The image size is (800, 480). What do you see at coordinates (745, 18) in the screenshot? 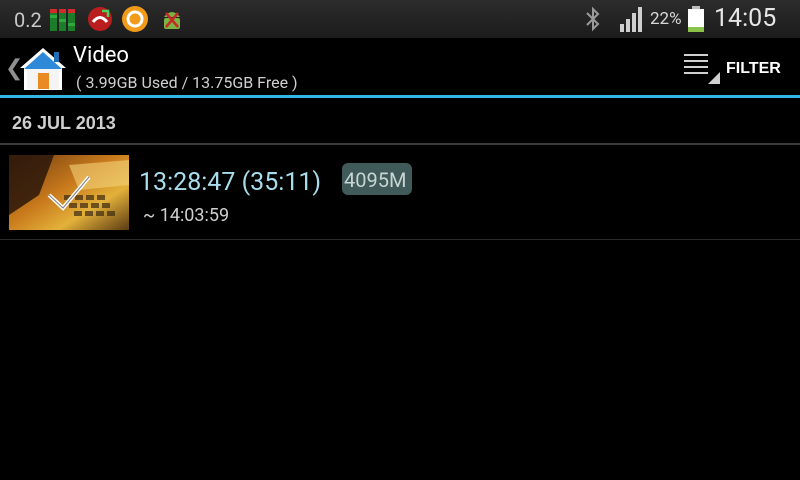
I see `status-time: 14:05` at bounding box center [745, 18].